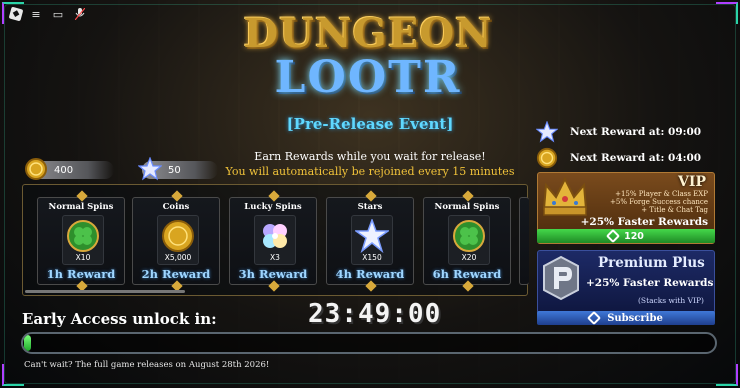  I want to click on reward-time: 3h Reward, so click(273, 274).